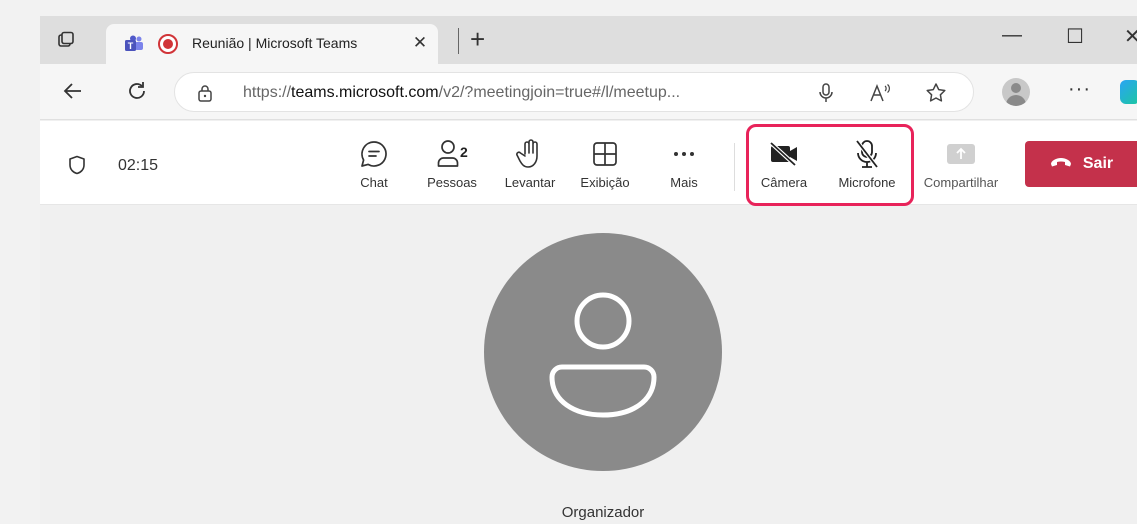  I want to click on recording-indicator-icon, so click(168, 44).